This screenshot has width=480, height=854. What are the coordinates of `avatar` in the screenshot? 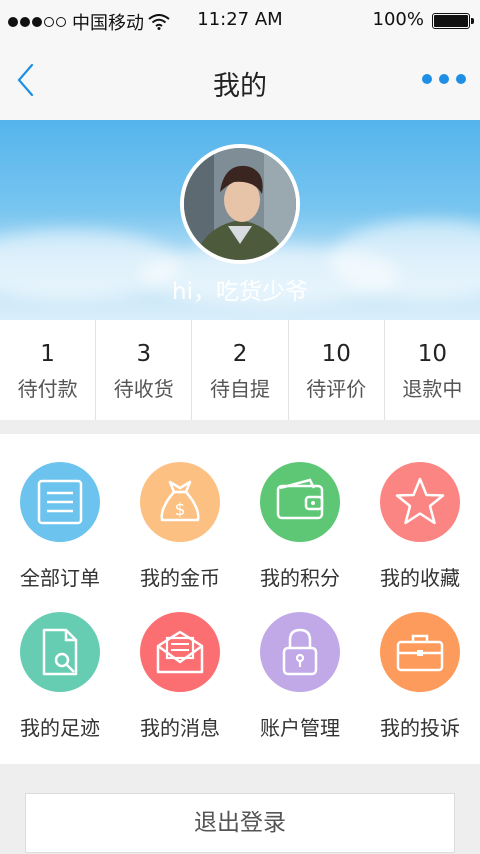 It's located at (240, 204).